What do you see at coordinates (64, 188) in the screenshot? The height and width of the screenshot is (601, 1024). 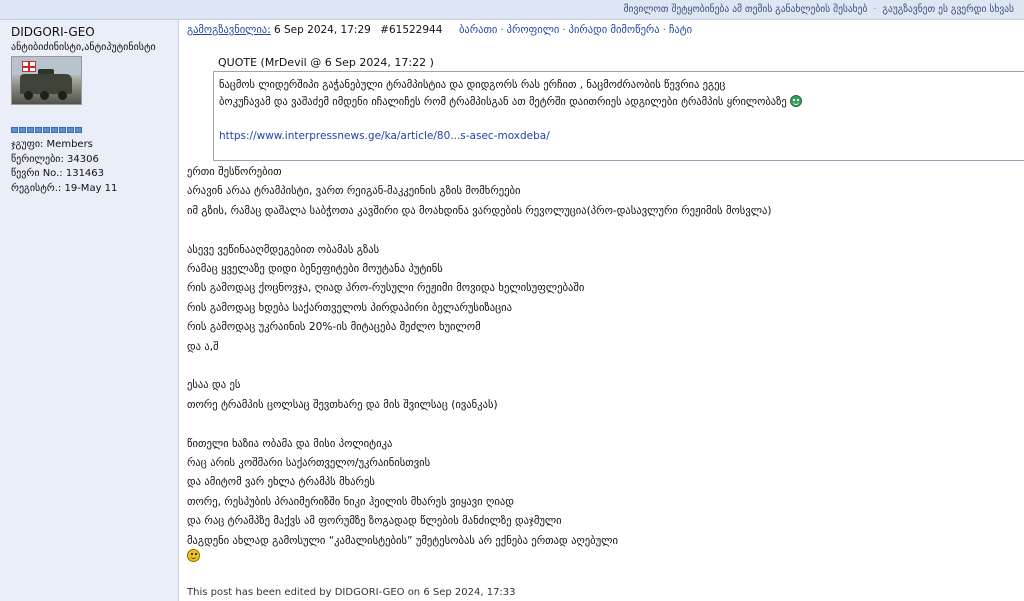 I see `user-registered-date: რეგისტრ.: 19-May 11` at bounding box center [64, 188].